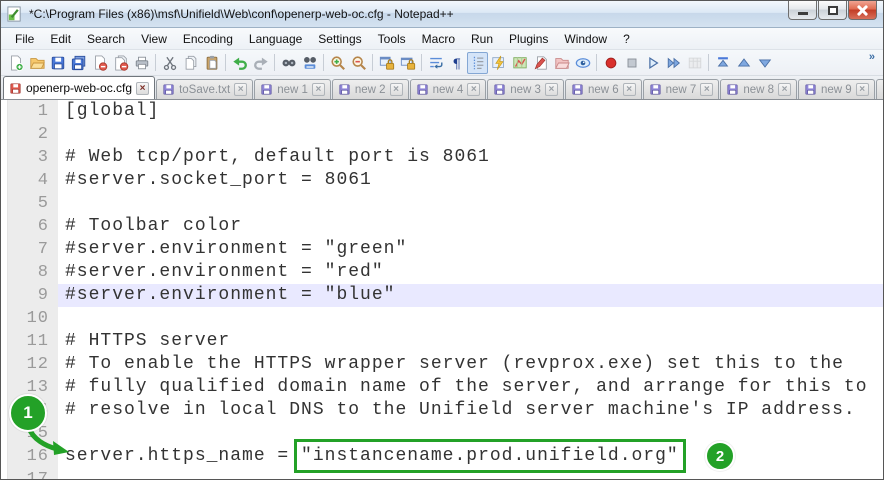 This screenshot has height=480, width=884. I want to click on macro-play-button, so click(652, 63).